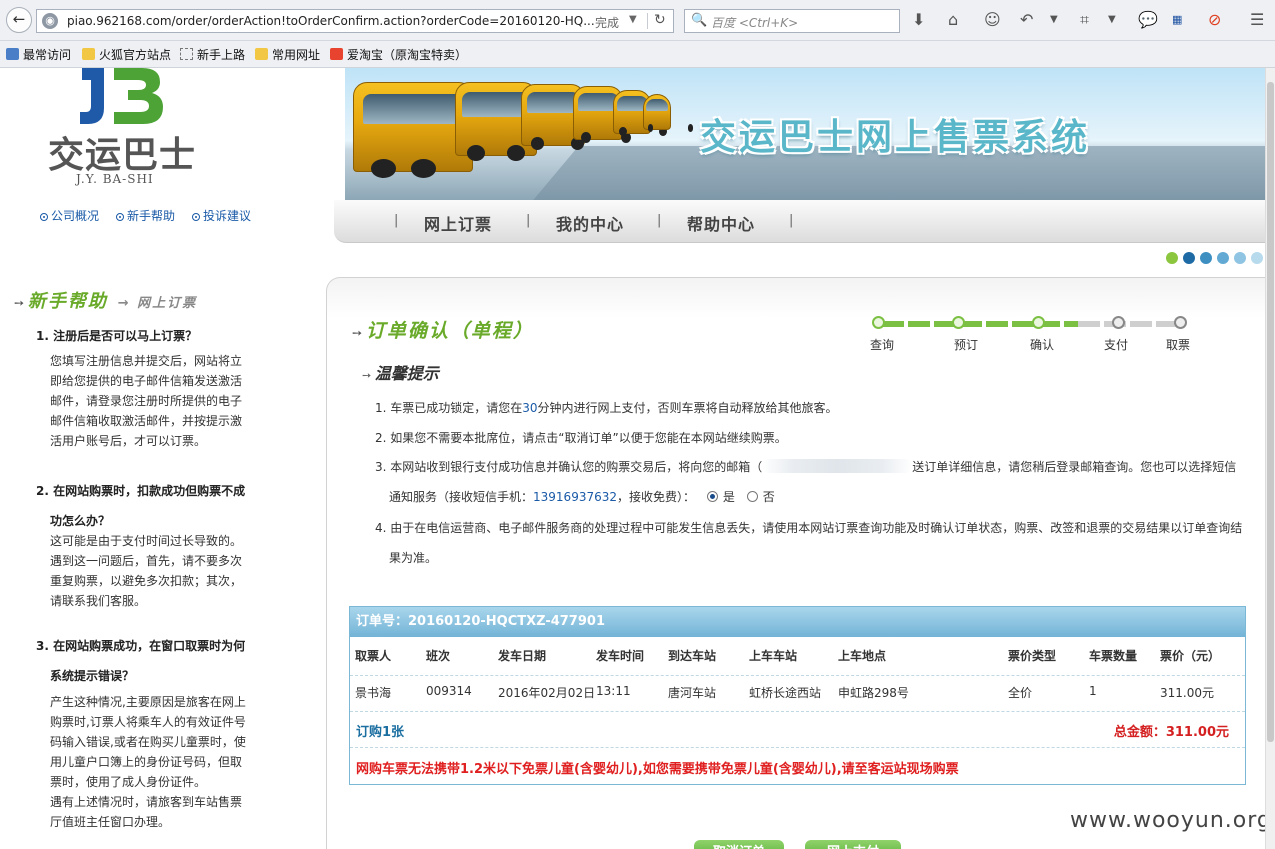 Image resolution: width=1275 pixels, height=849 pixels. What do you see at coordinates (992, 20) in the screenshot?
I see `smiley-icon: ☺` at bounding box center [992, 20].